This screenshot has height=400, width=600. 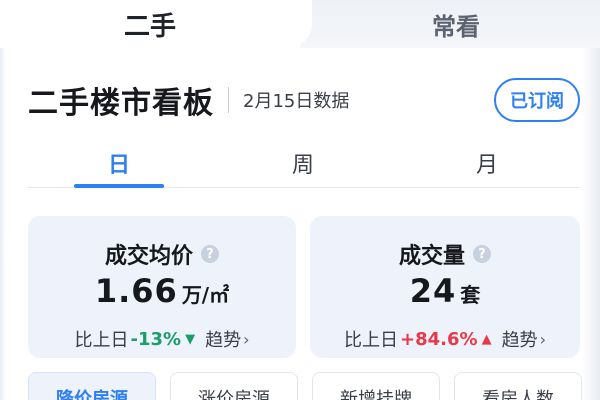 What do you see at coordinates (433, 291) in the screenshot?
I see `volume-value: 24` at bounding box center [433, 291].